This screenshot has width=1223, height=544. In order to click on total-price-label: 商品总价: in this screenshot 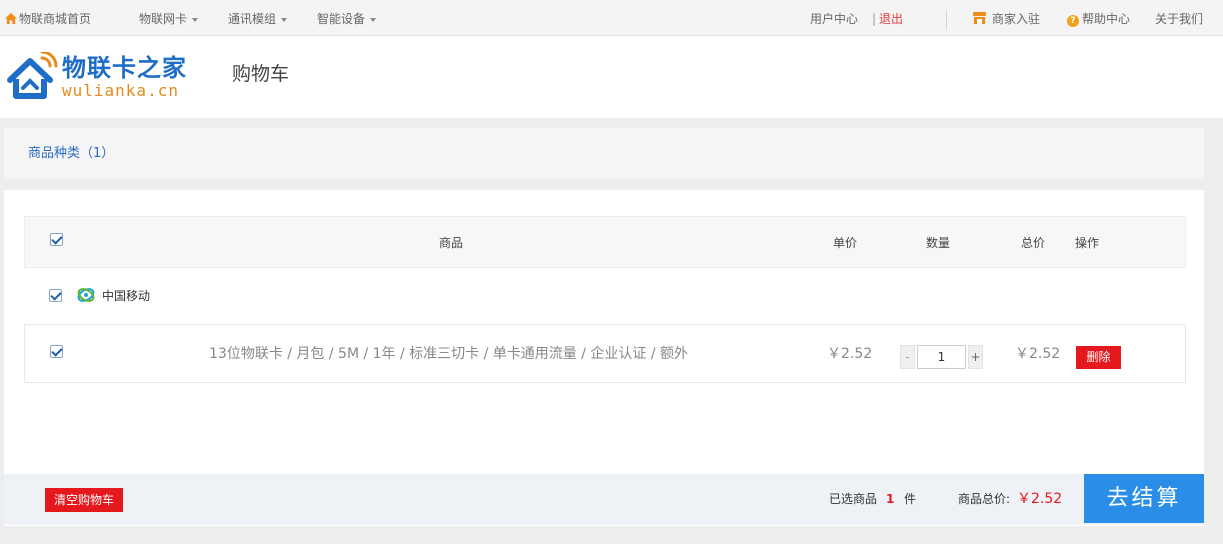, I will do `click(984, 499)`.